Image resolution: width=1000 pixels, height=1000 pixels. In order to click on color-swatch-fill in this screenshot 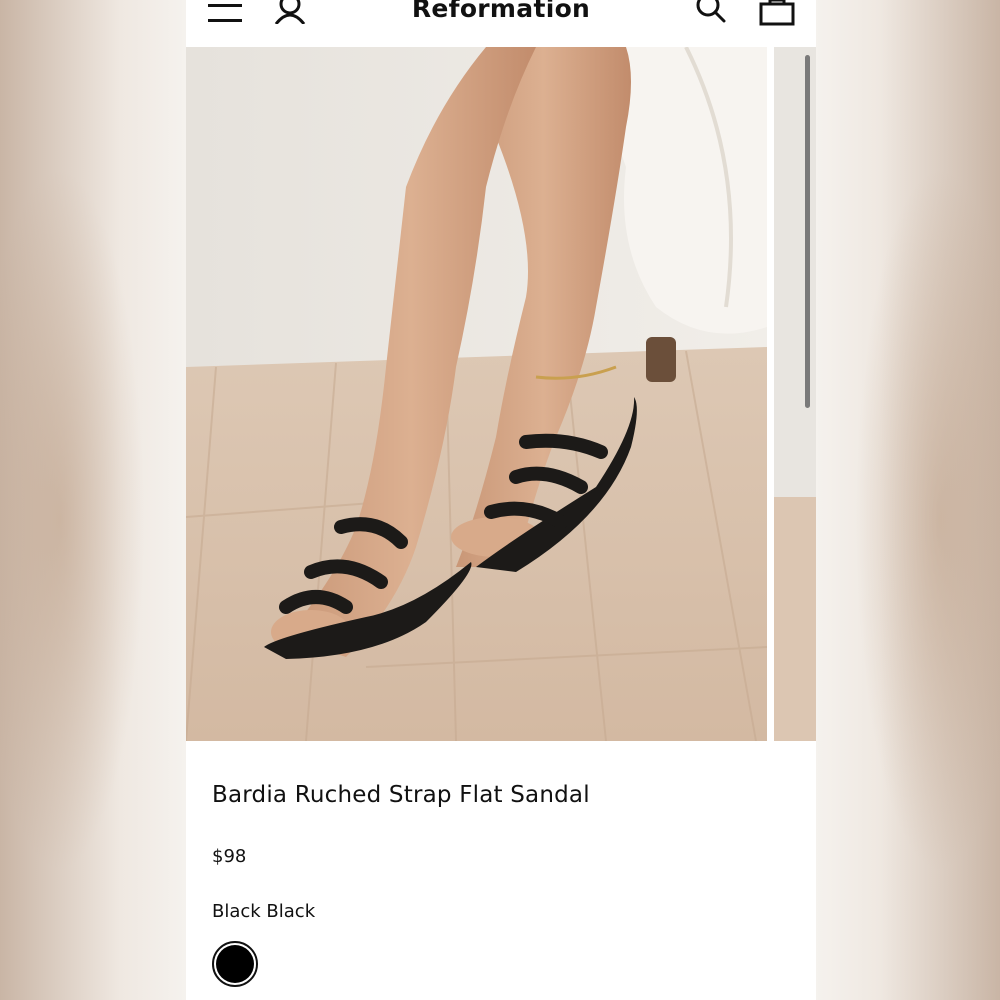, I will do `click(235, 964)`.